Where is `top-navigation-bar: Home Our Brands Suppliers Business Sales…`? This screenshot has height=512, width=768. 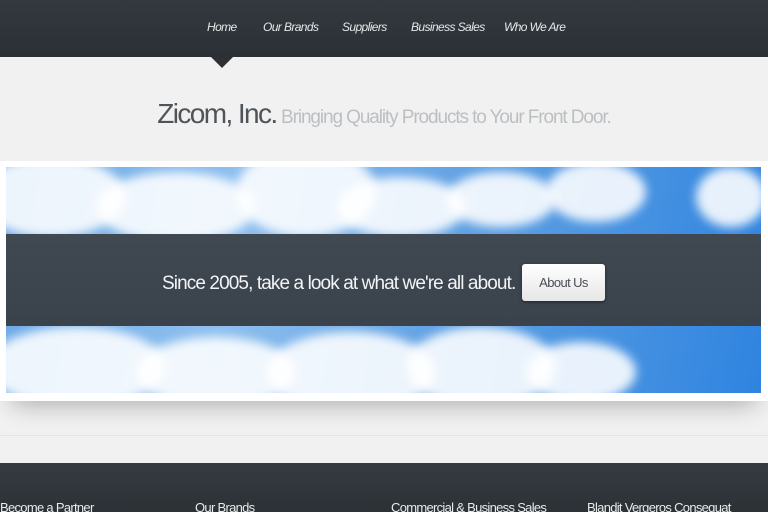 top-navigation-bar: Home Our Brands Suppliers Business Sales… is located at coordinates (384, 28).